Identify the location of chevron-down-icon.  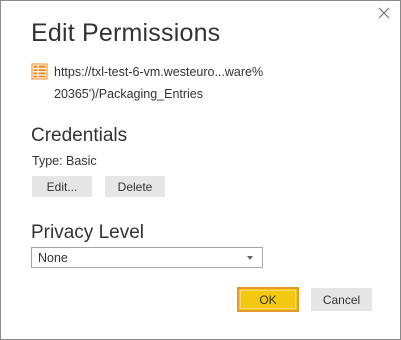
(250, 258).